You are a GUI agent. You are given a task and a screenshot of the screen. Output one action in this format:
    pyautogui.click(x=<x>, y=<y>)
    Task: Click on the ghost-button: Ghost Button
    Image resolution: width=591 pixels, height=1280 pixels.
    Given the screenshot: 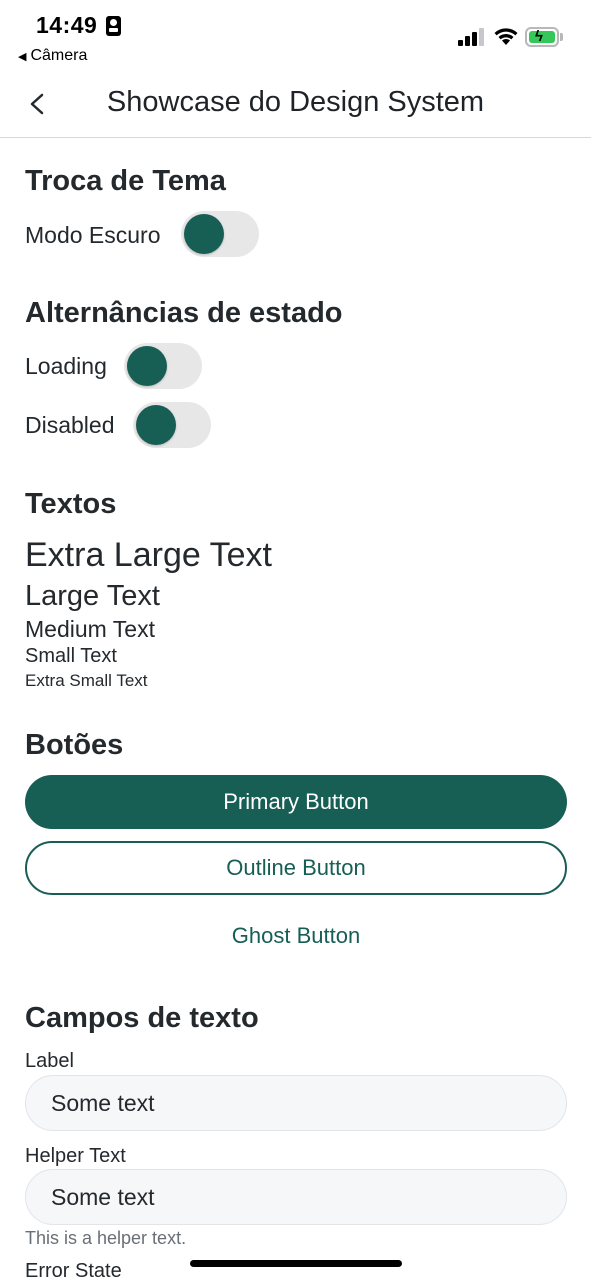 What is the action you would take?
    pyautogui.click(x=296, y=936)
    